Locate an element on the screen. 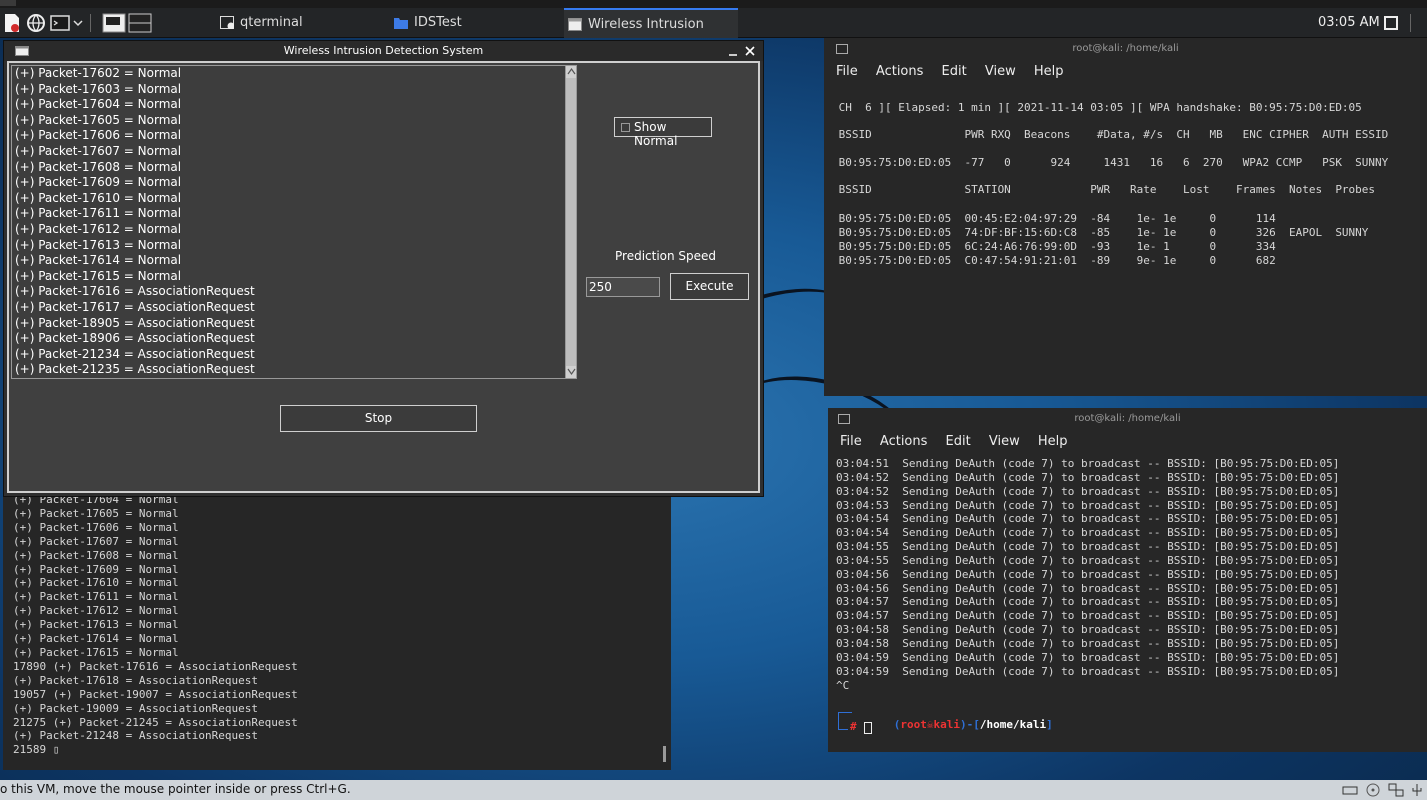 This screenshot has width=1427, height=800. prediction-speed-input is located at coordinates (623, 287).